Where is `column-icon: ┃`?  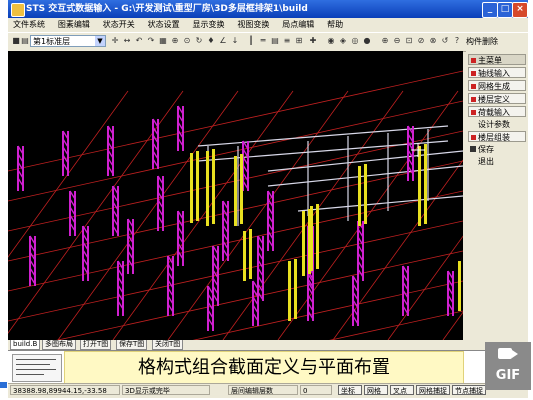
column-icon: ┃ is located at coordinates (251, 41).